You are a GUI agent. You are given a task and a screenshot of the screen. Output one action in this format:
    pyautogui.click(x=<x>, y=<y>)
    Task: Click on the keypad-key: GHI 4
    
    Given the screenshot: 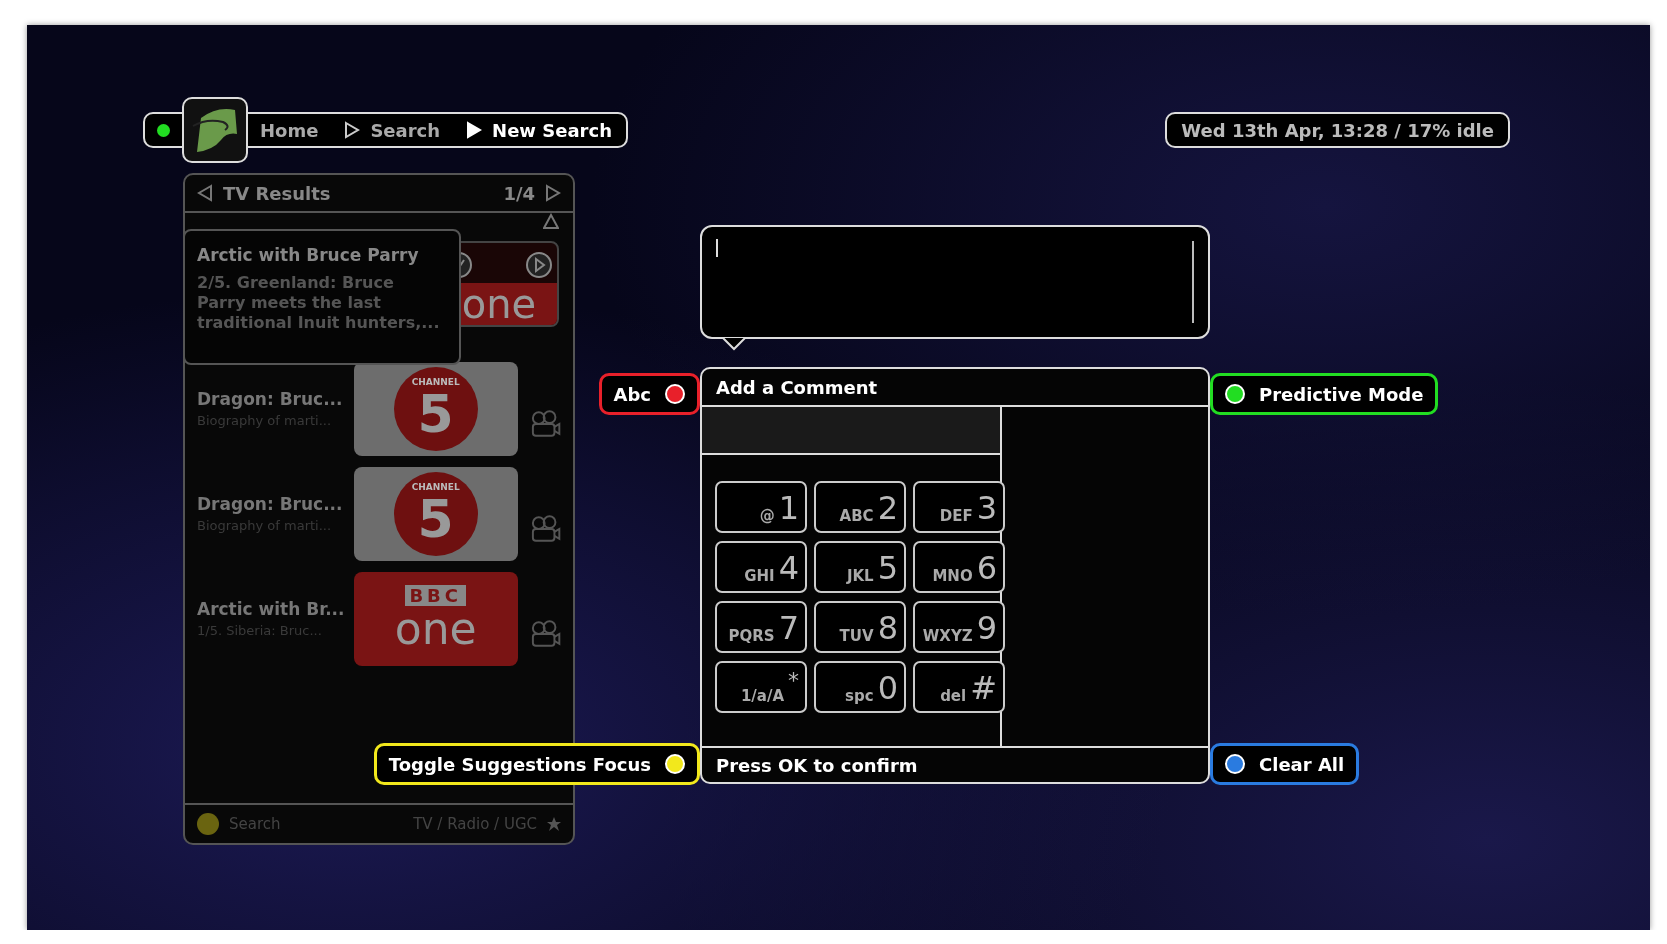 What is the action you would take?
    pyautogui.click(x=761, y=567)
    